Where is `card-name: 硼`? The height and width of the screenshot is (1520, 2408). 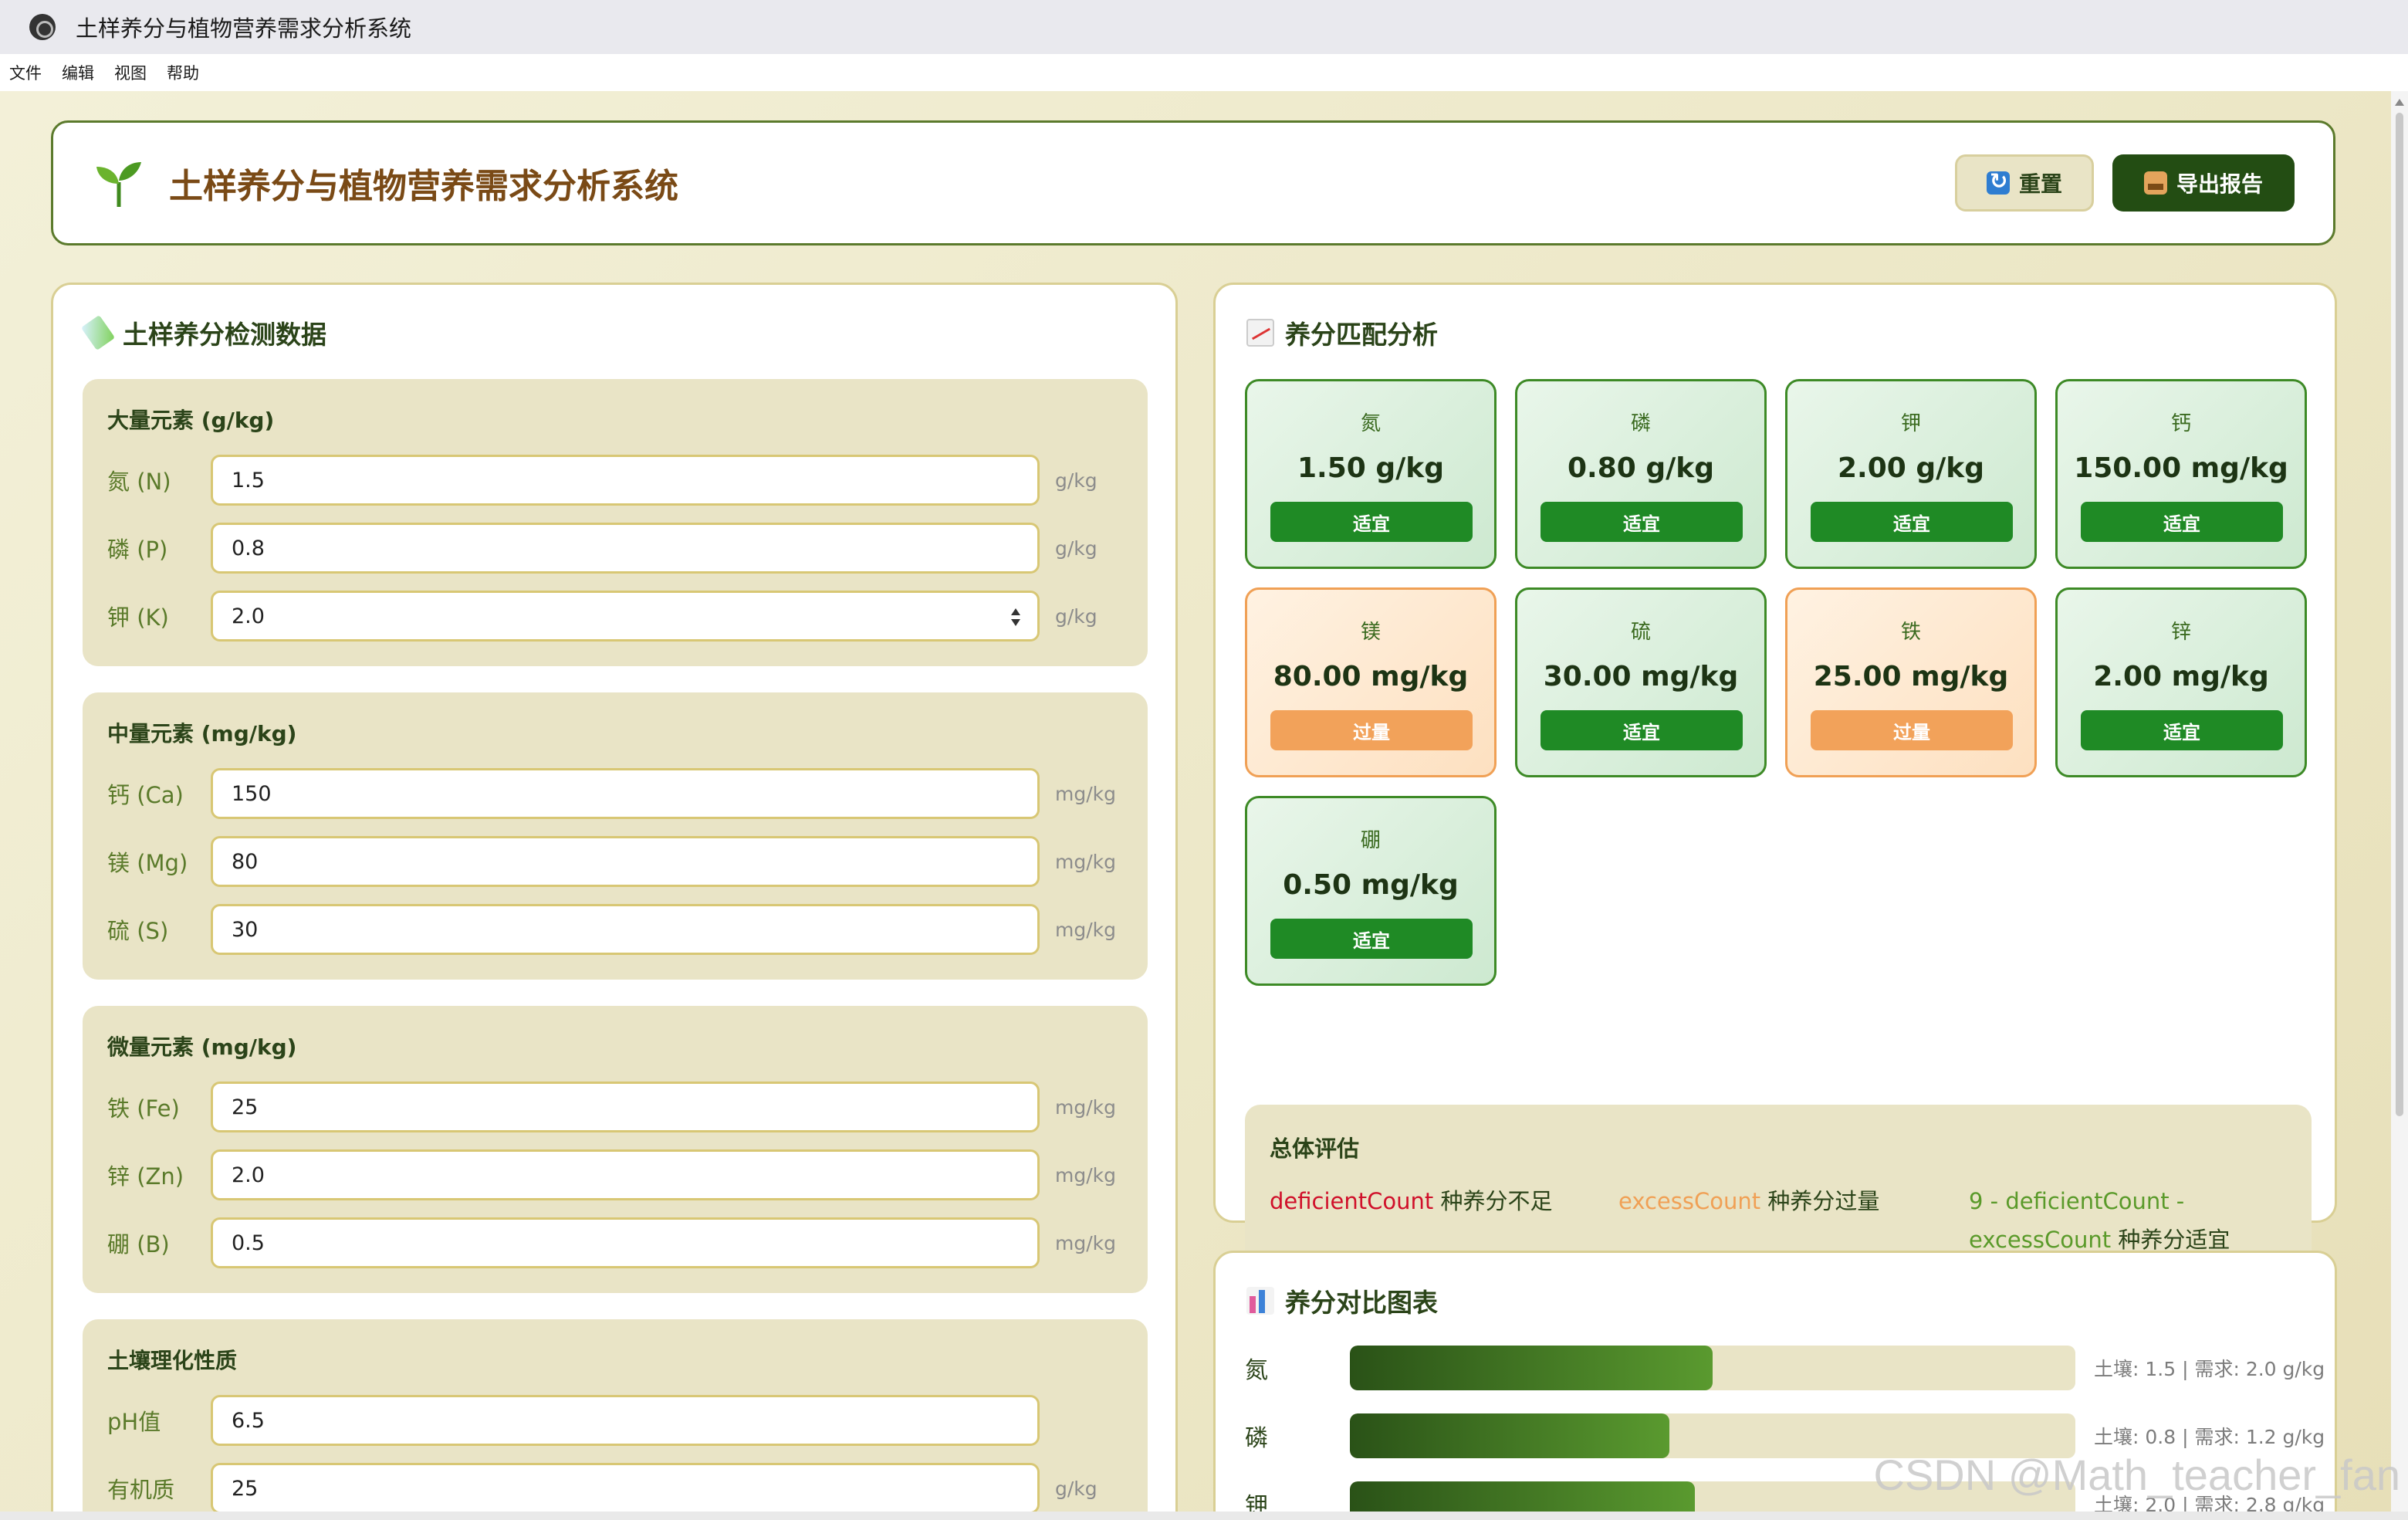 card-name: 硼 is located at coordinates (1370, 840).